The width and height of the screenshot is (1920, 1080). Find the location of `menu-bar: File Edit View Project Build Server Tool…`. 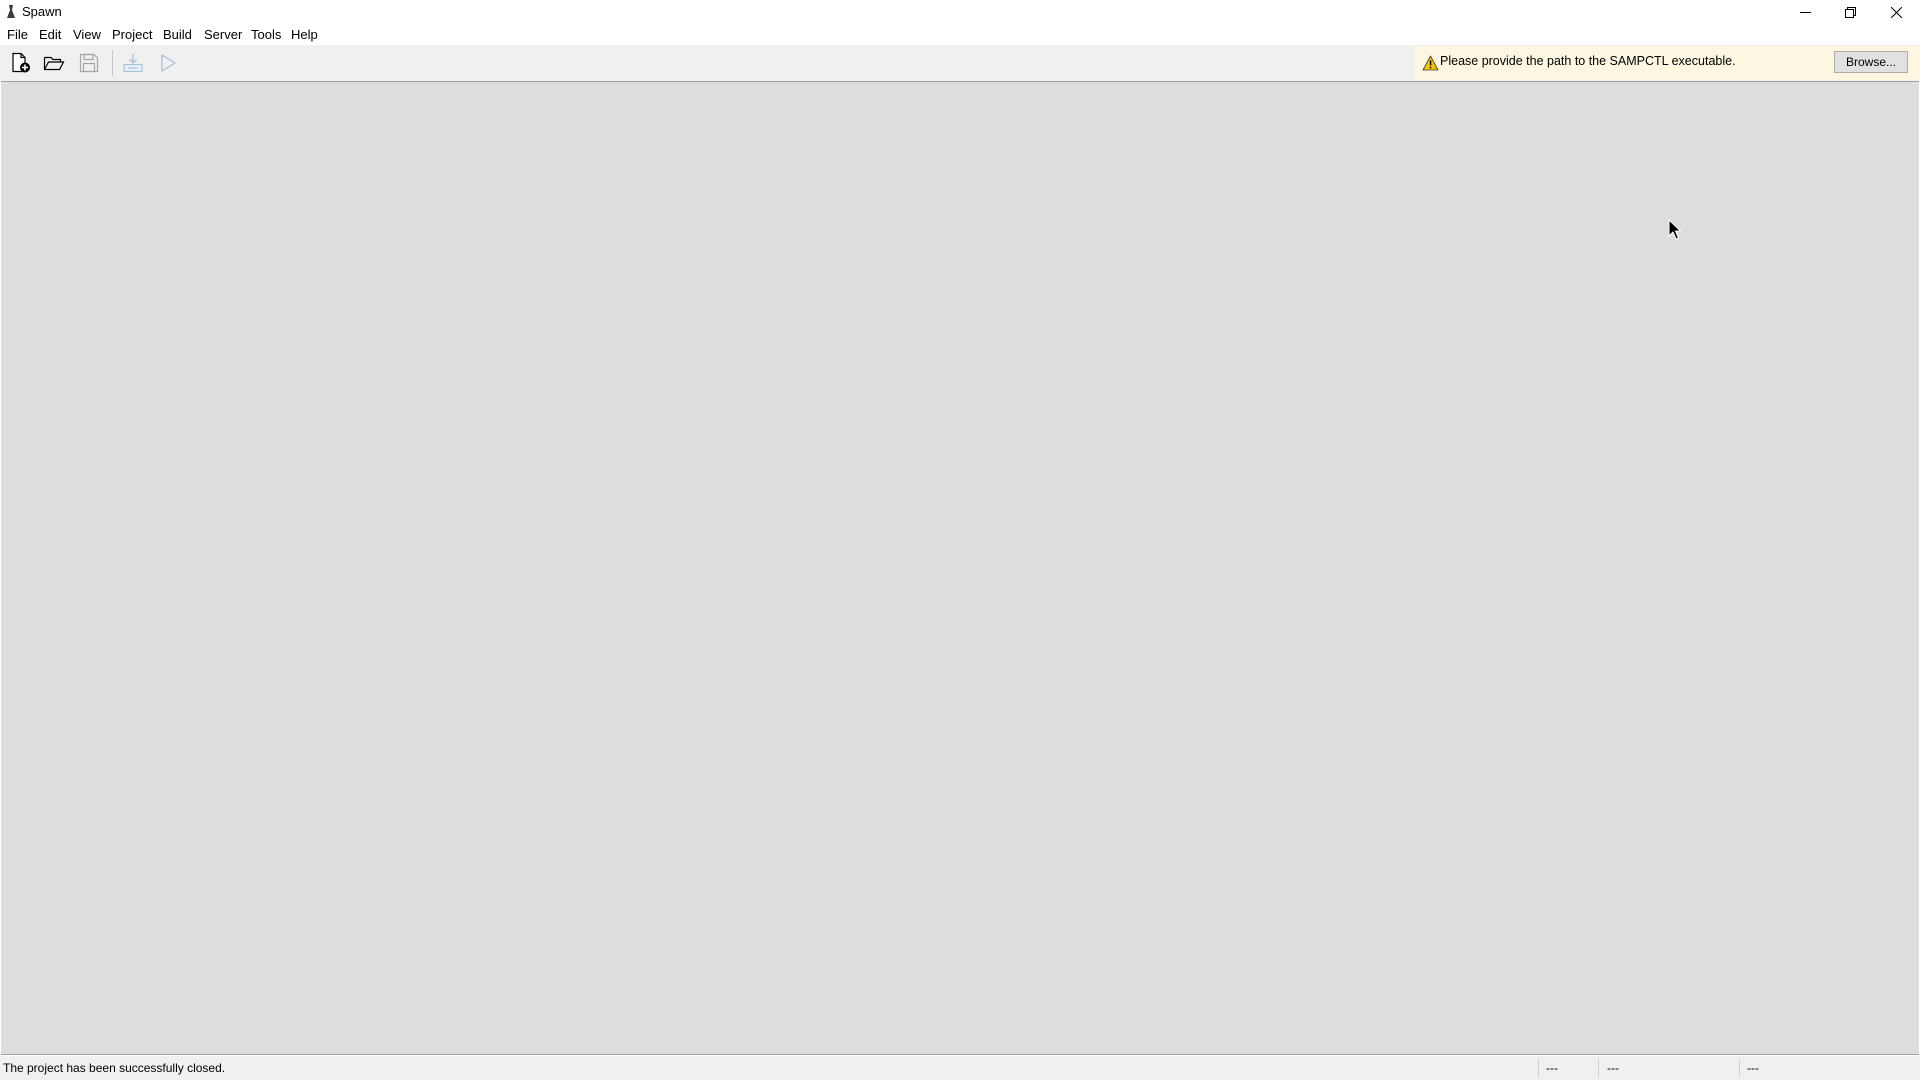

menu-bar: File Edit View Project Build Server Tool… is located at coordinates (960, 35).